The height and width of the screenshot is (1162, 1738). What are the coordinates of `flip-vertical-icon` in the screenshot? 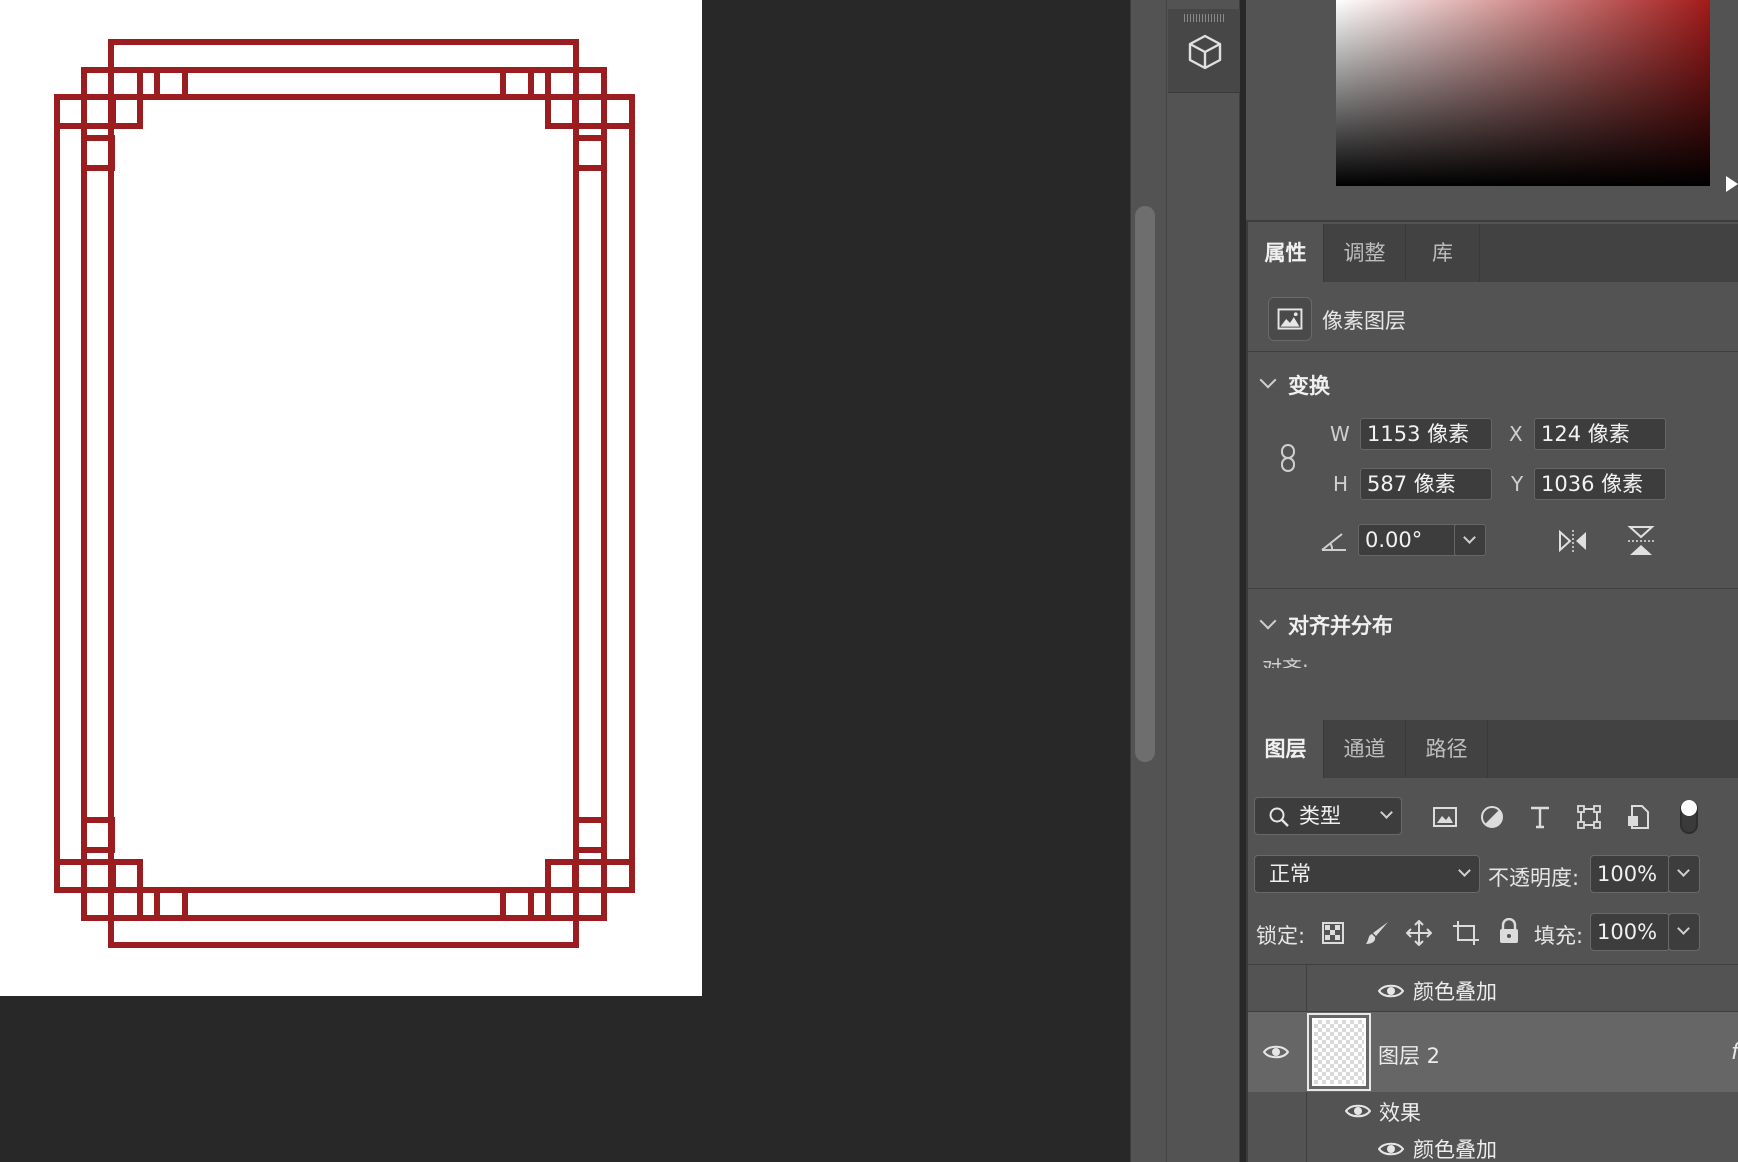 It's located at (1641, 541).